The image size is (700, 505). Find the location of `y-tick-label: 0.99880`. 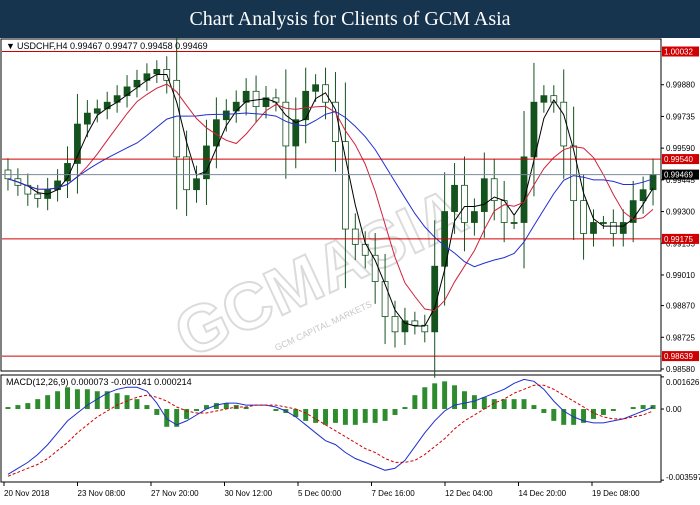

y-tick-label: 0.99880 is located at coordinates (680, 85).